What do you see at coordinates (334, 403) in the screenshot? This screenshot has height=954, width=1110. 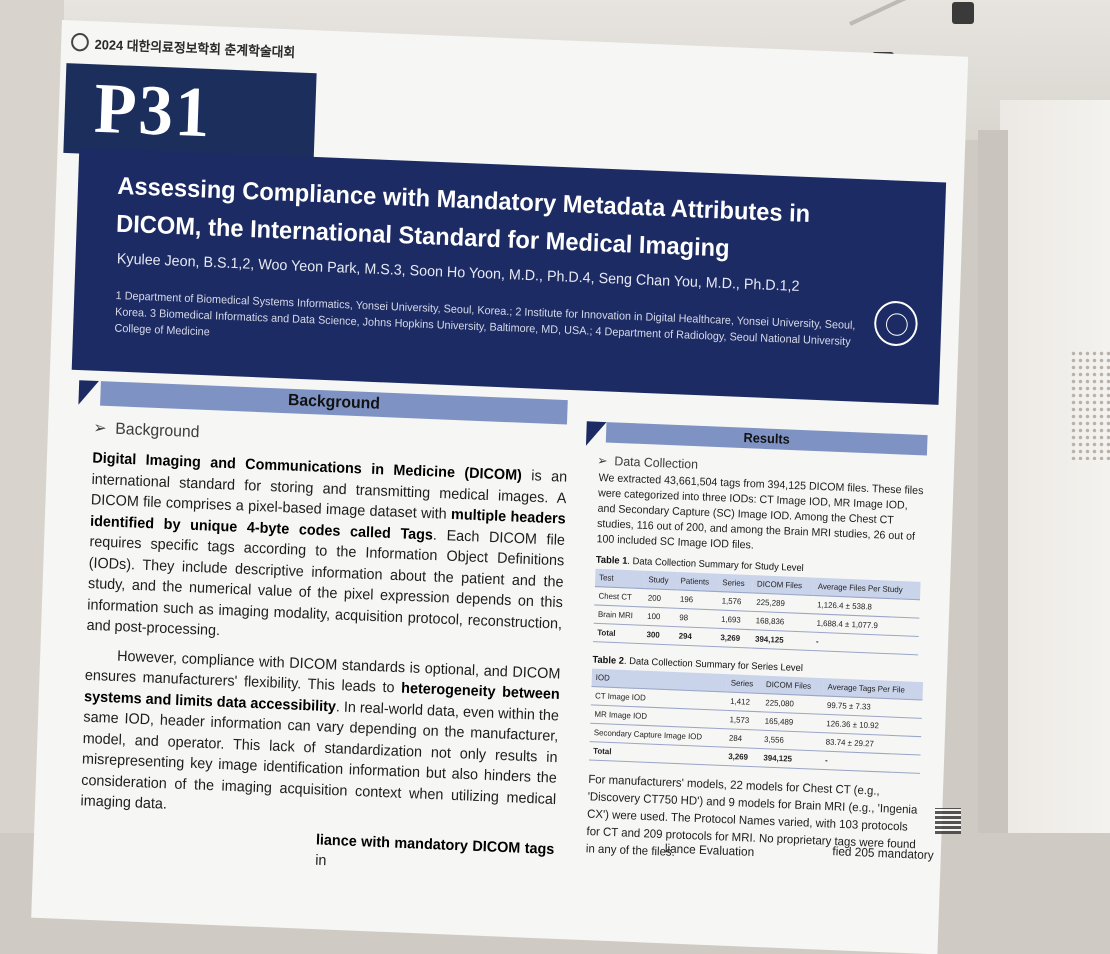 I see `background-header: Background` at bounding box center [334, 403].